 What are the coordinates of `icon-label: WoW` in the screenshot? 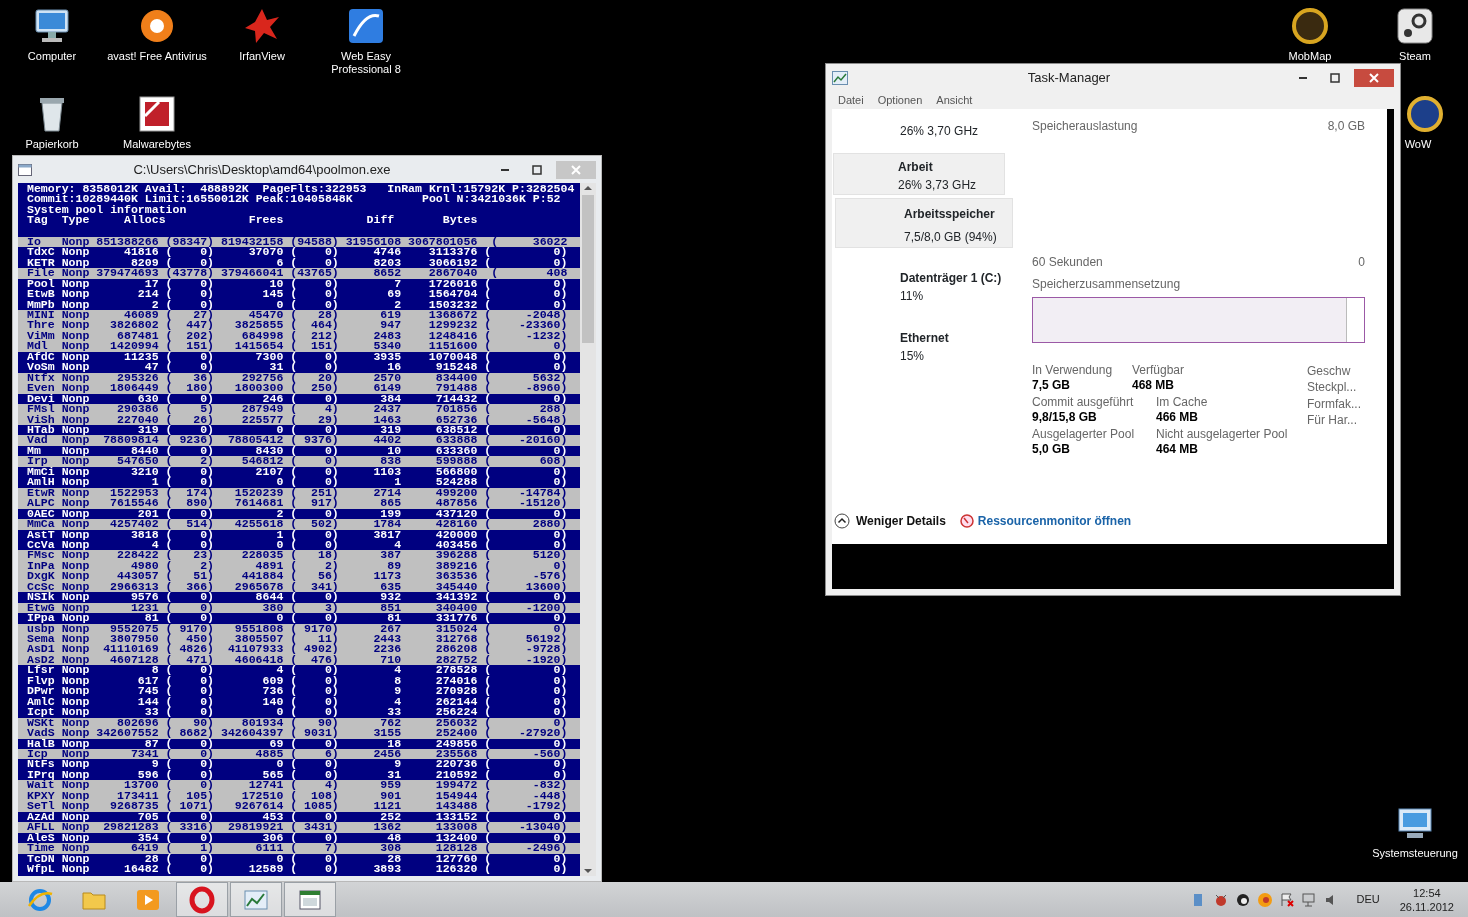 It's located at (1418, 144).